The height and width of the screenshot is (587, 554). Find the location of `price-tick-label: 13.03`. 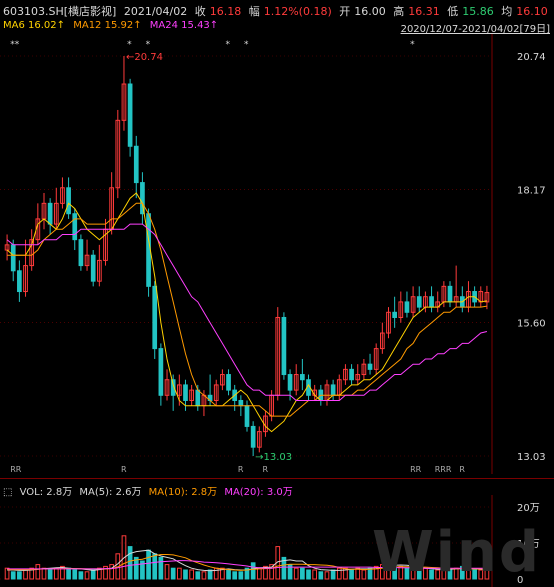

price-tick-label: 13.03 is located at coordinates (531, 457).